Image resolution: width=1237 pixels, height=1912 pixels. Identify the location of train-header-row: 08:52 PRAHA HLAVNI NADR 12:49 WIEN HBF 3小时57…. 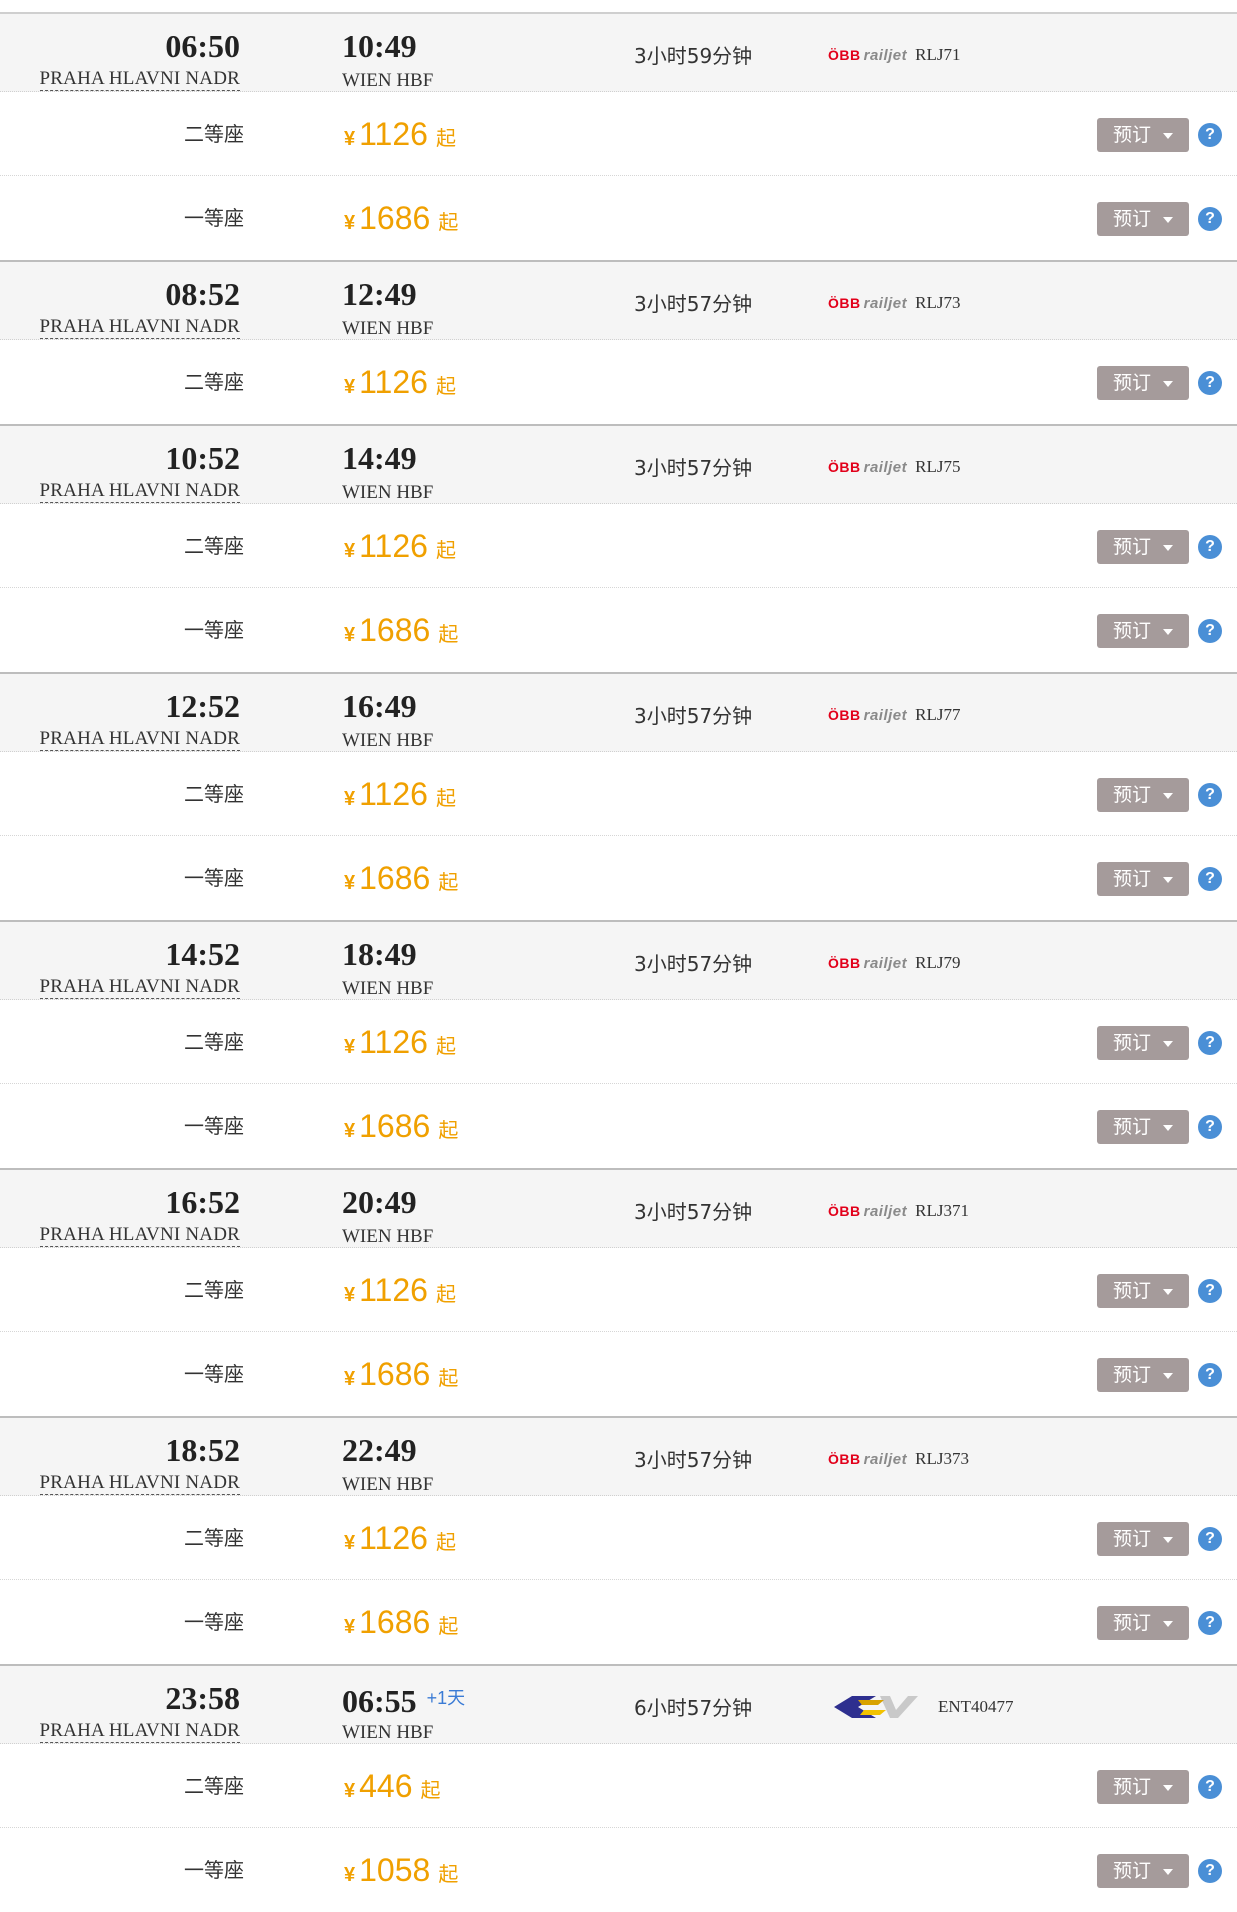
(618, 300).